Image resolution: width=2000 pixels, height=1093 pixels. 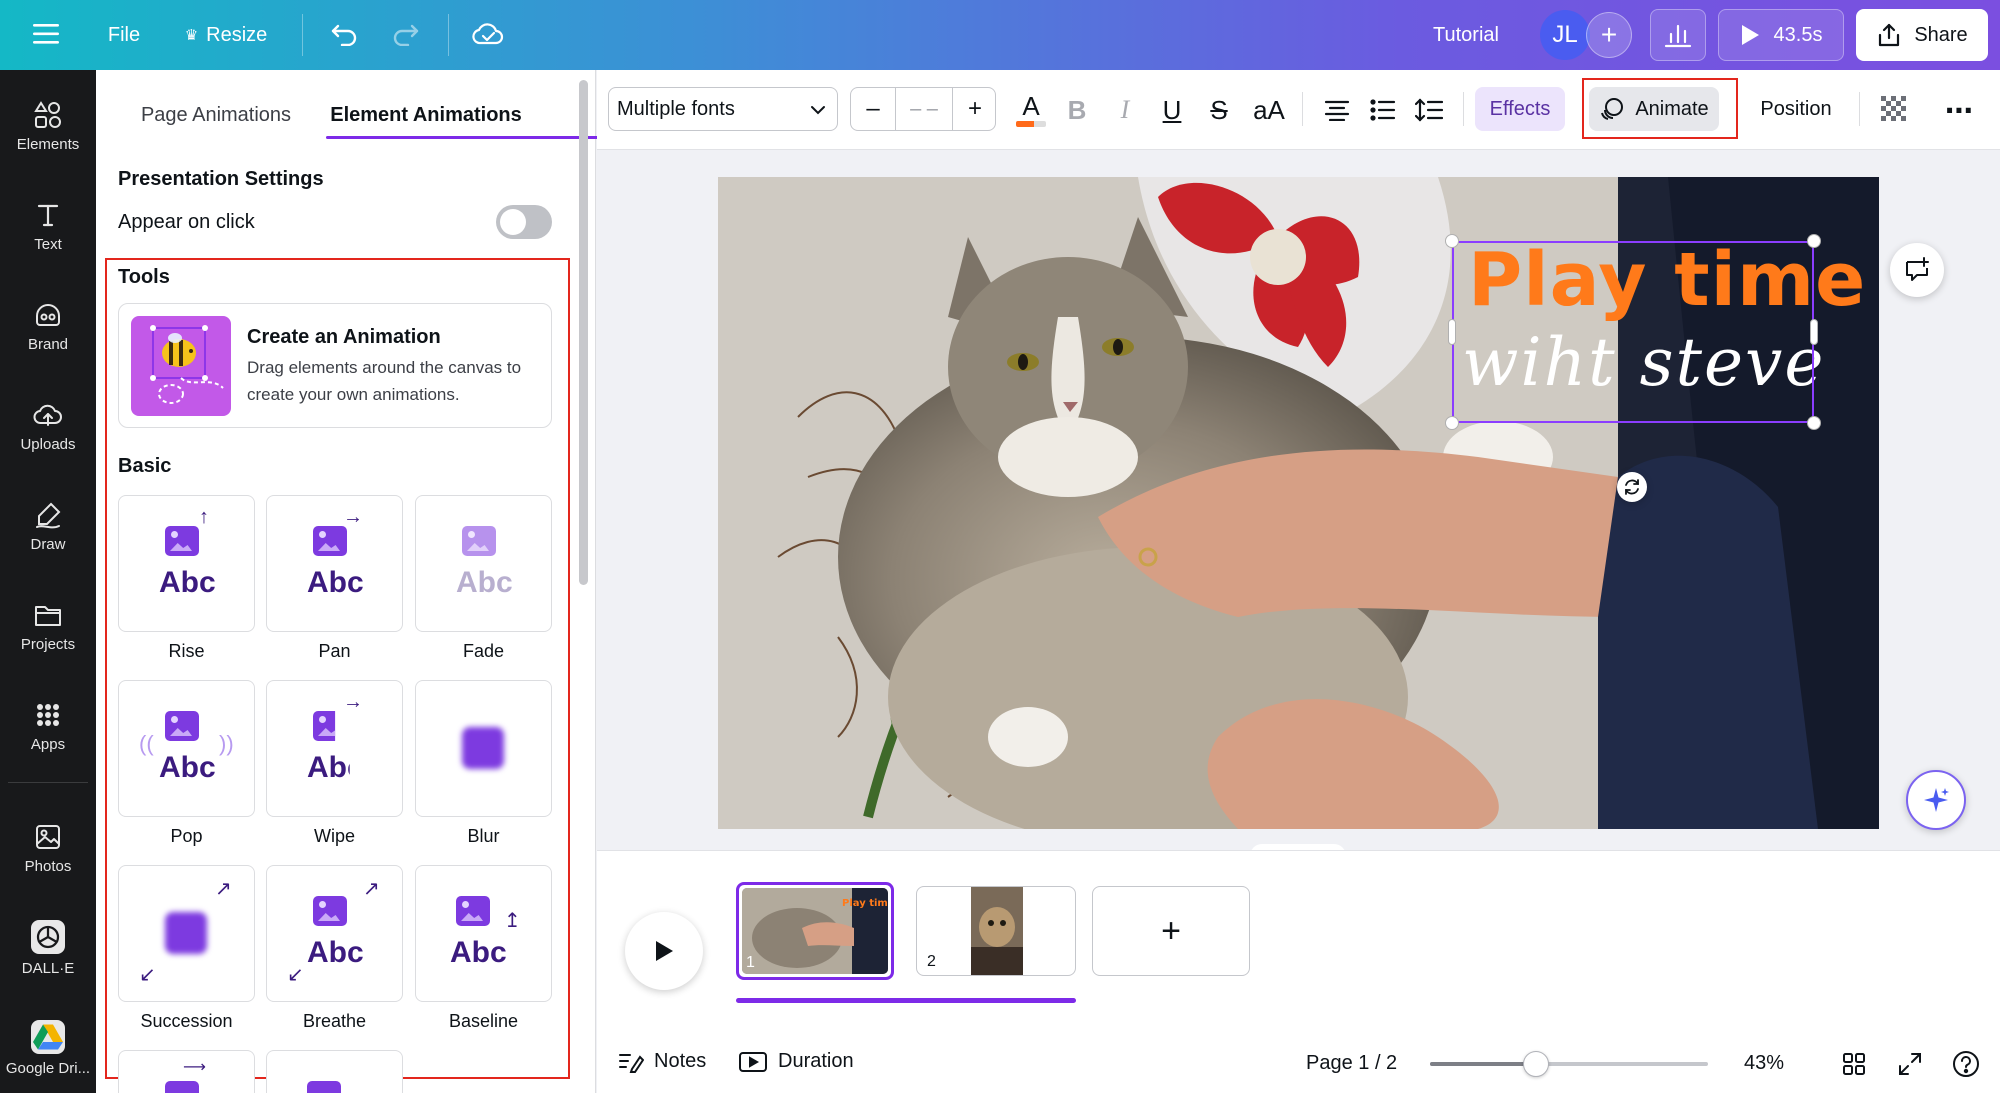 What do you see at coordinates (1269, 110) in the screenshot?
I see `letter-case-icon: aA` at bounding box center [1269, 110].